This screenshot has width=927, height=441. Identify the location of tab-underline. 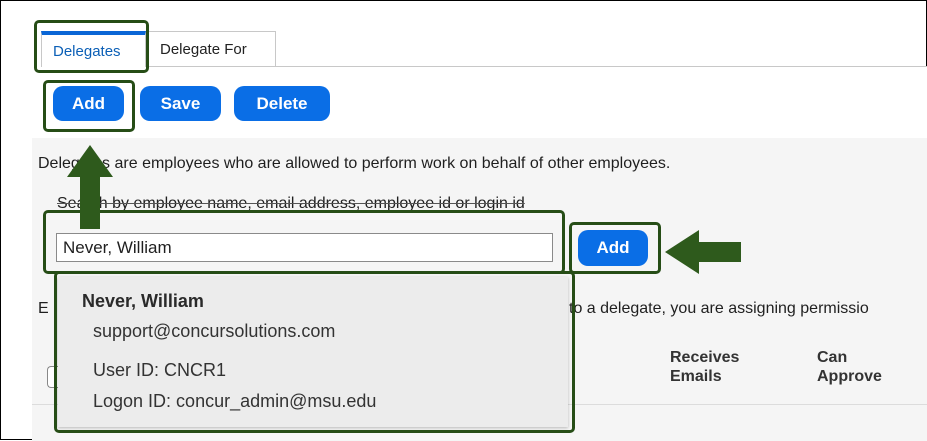
(537, 66).